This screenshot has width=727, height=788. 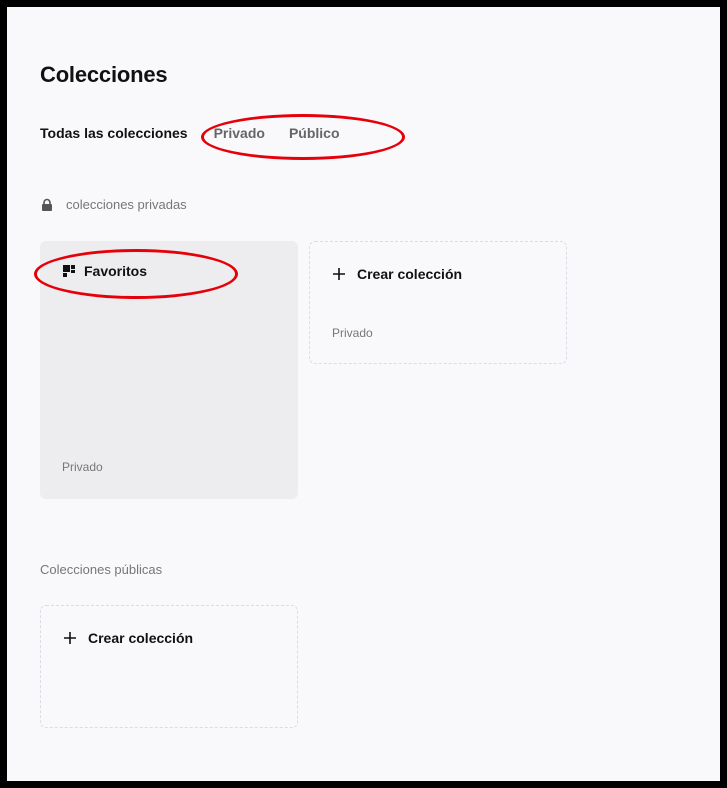 What do you see at coordinates (69, 271) in the screenshot?
I see `collection-icon` at bounding box center [69, 271].